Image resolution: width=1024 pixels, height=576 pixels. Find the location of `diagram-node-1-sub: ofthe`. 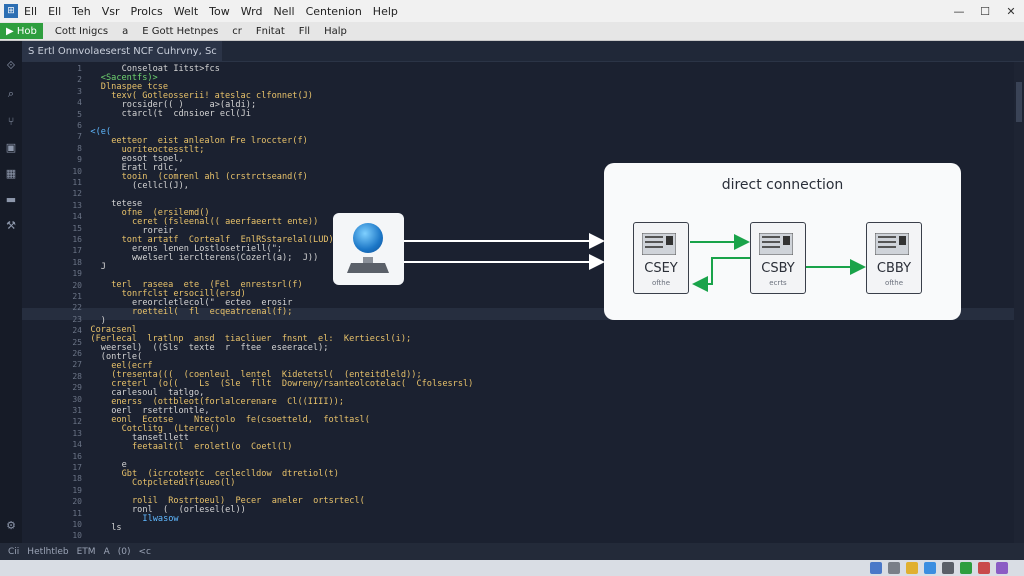

diagram-node-1-sub: ofthe is located at coordinates (661, 283).